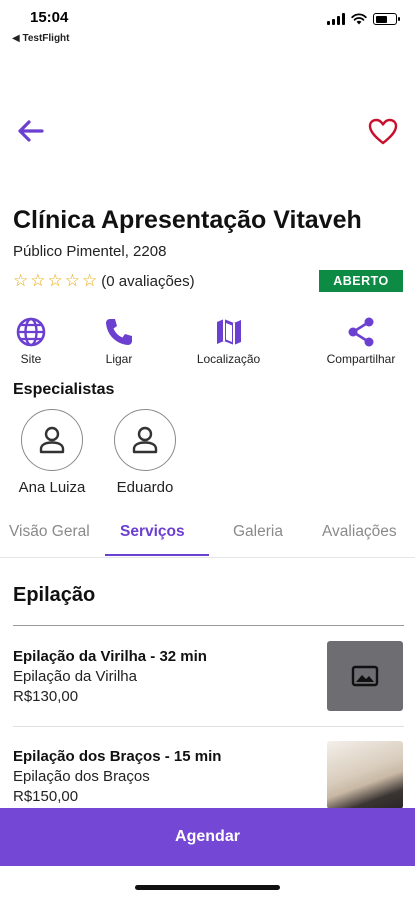  Describe the element at coordinates (207, 887) in the screenshot. I see `home-indicator` at that location.